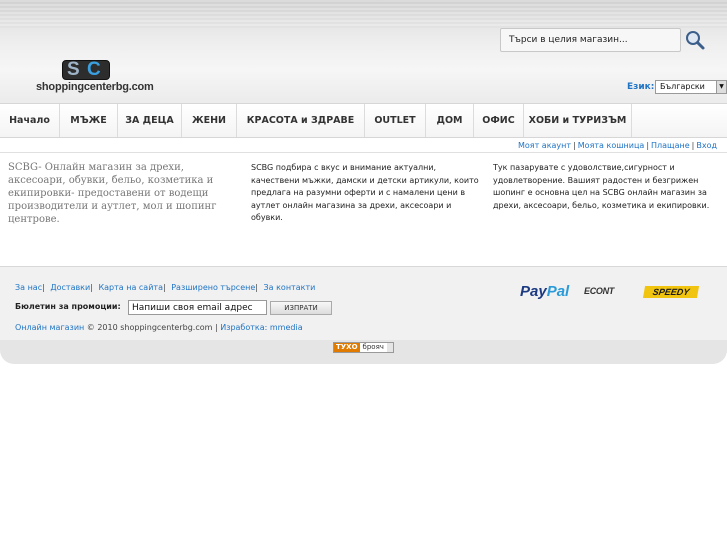  I want to click on logo-badge: S C, so click(86, 70).